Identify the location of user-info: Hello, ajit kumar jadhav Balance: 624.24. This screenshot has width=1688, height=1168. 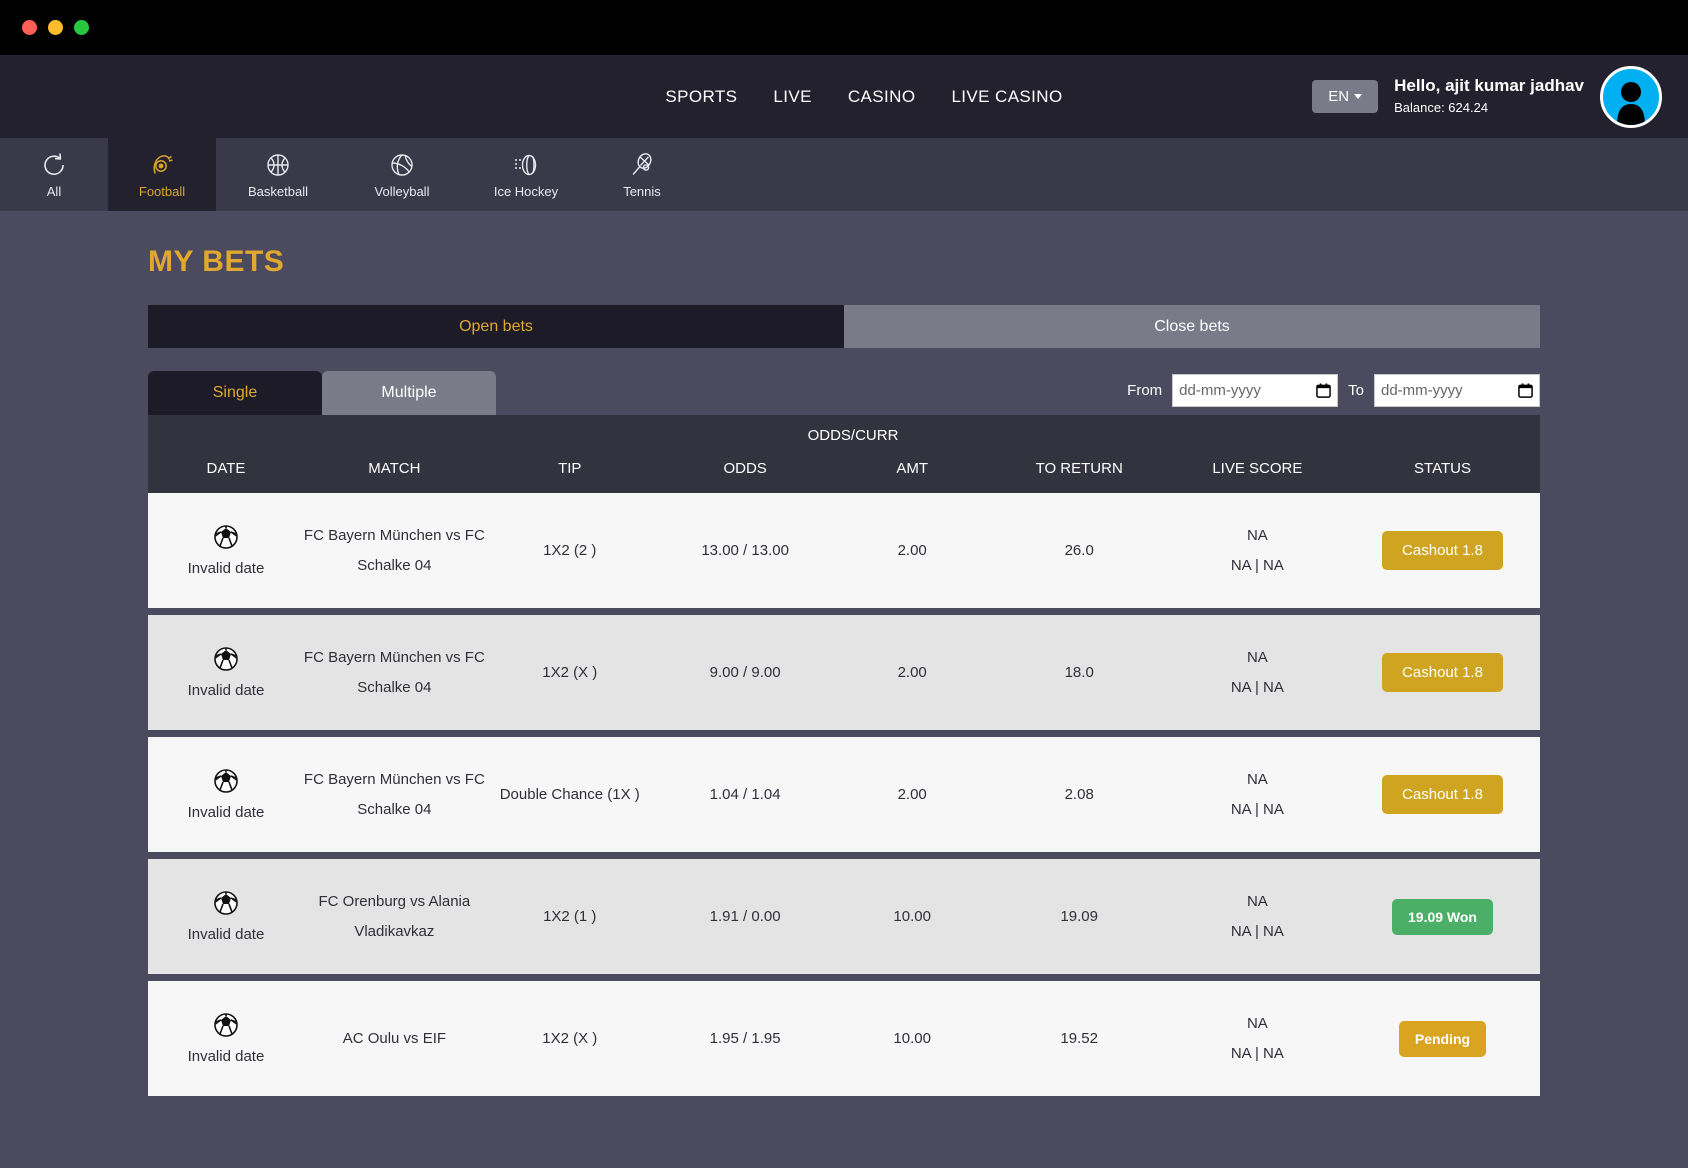
(1489, 96).